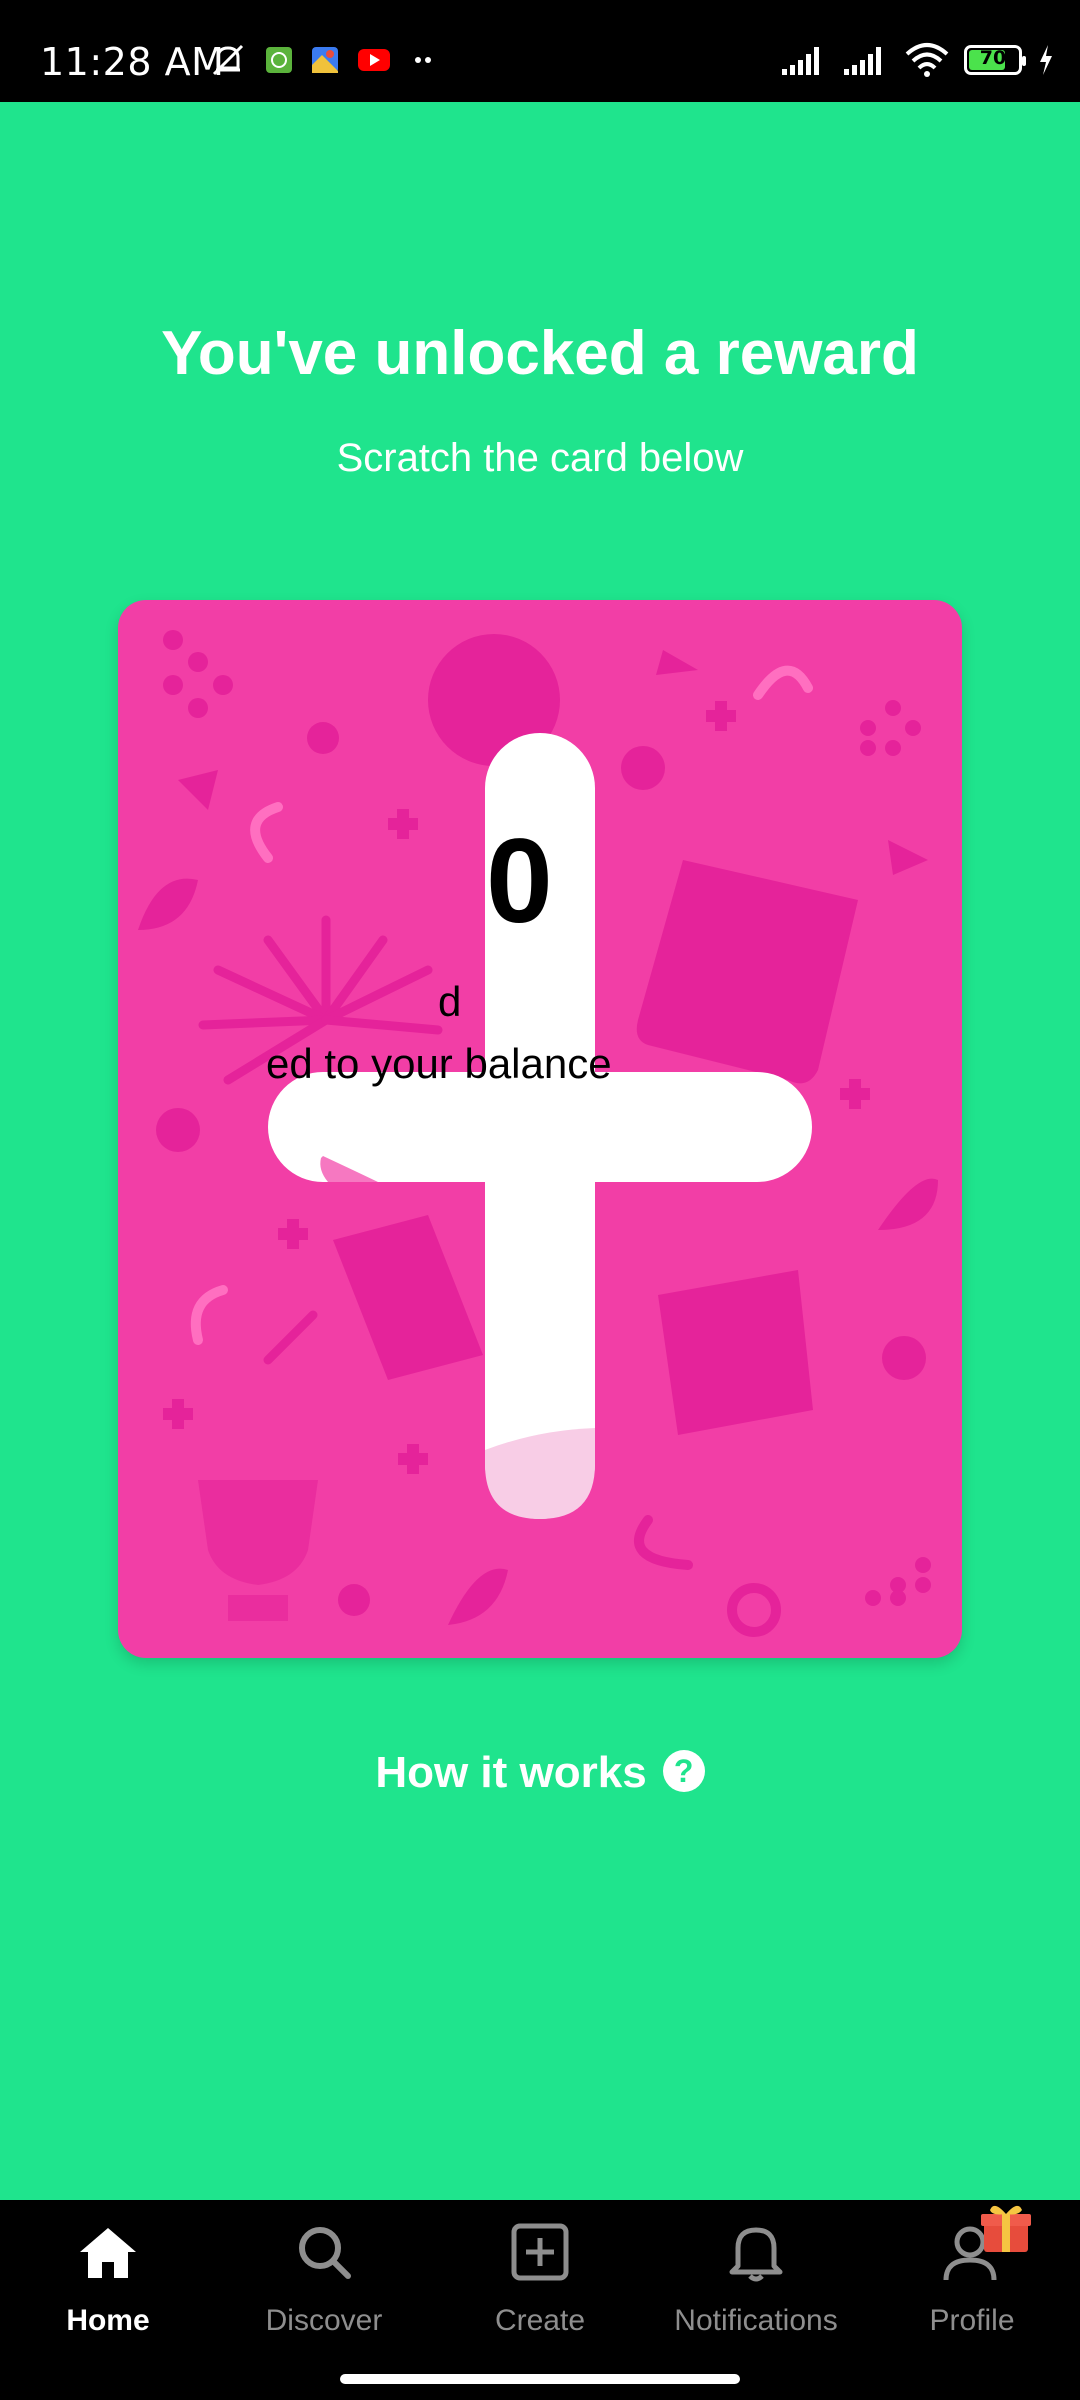 The height and width of the screenshot is (2400, 1080). I want to click on battery-level: 70, so click(993, 58).